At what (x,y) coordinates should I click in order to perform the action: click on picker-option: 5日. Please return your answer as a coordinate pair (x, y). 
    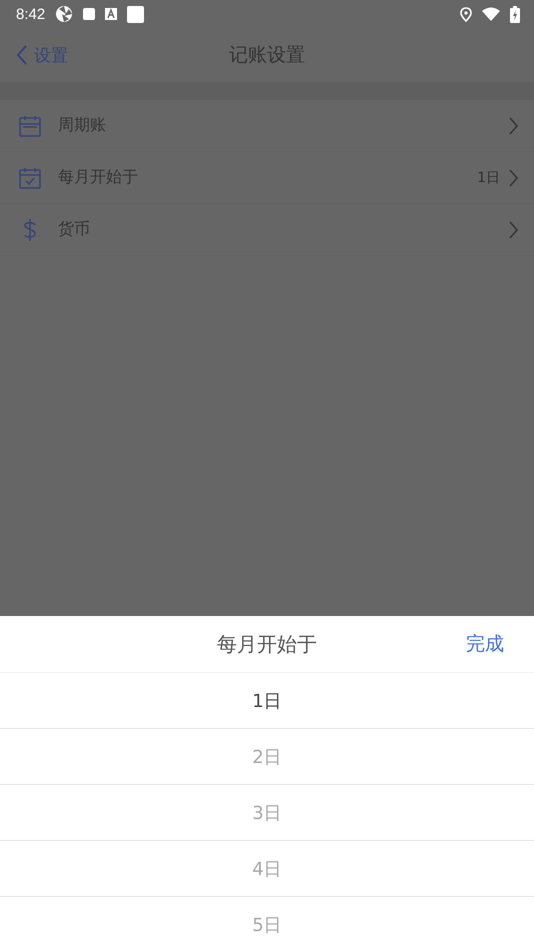
    Looking at the image, I should click on (267, 923).